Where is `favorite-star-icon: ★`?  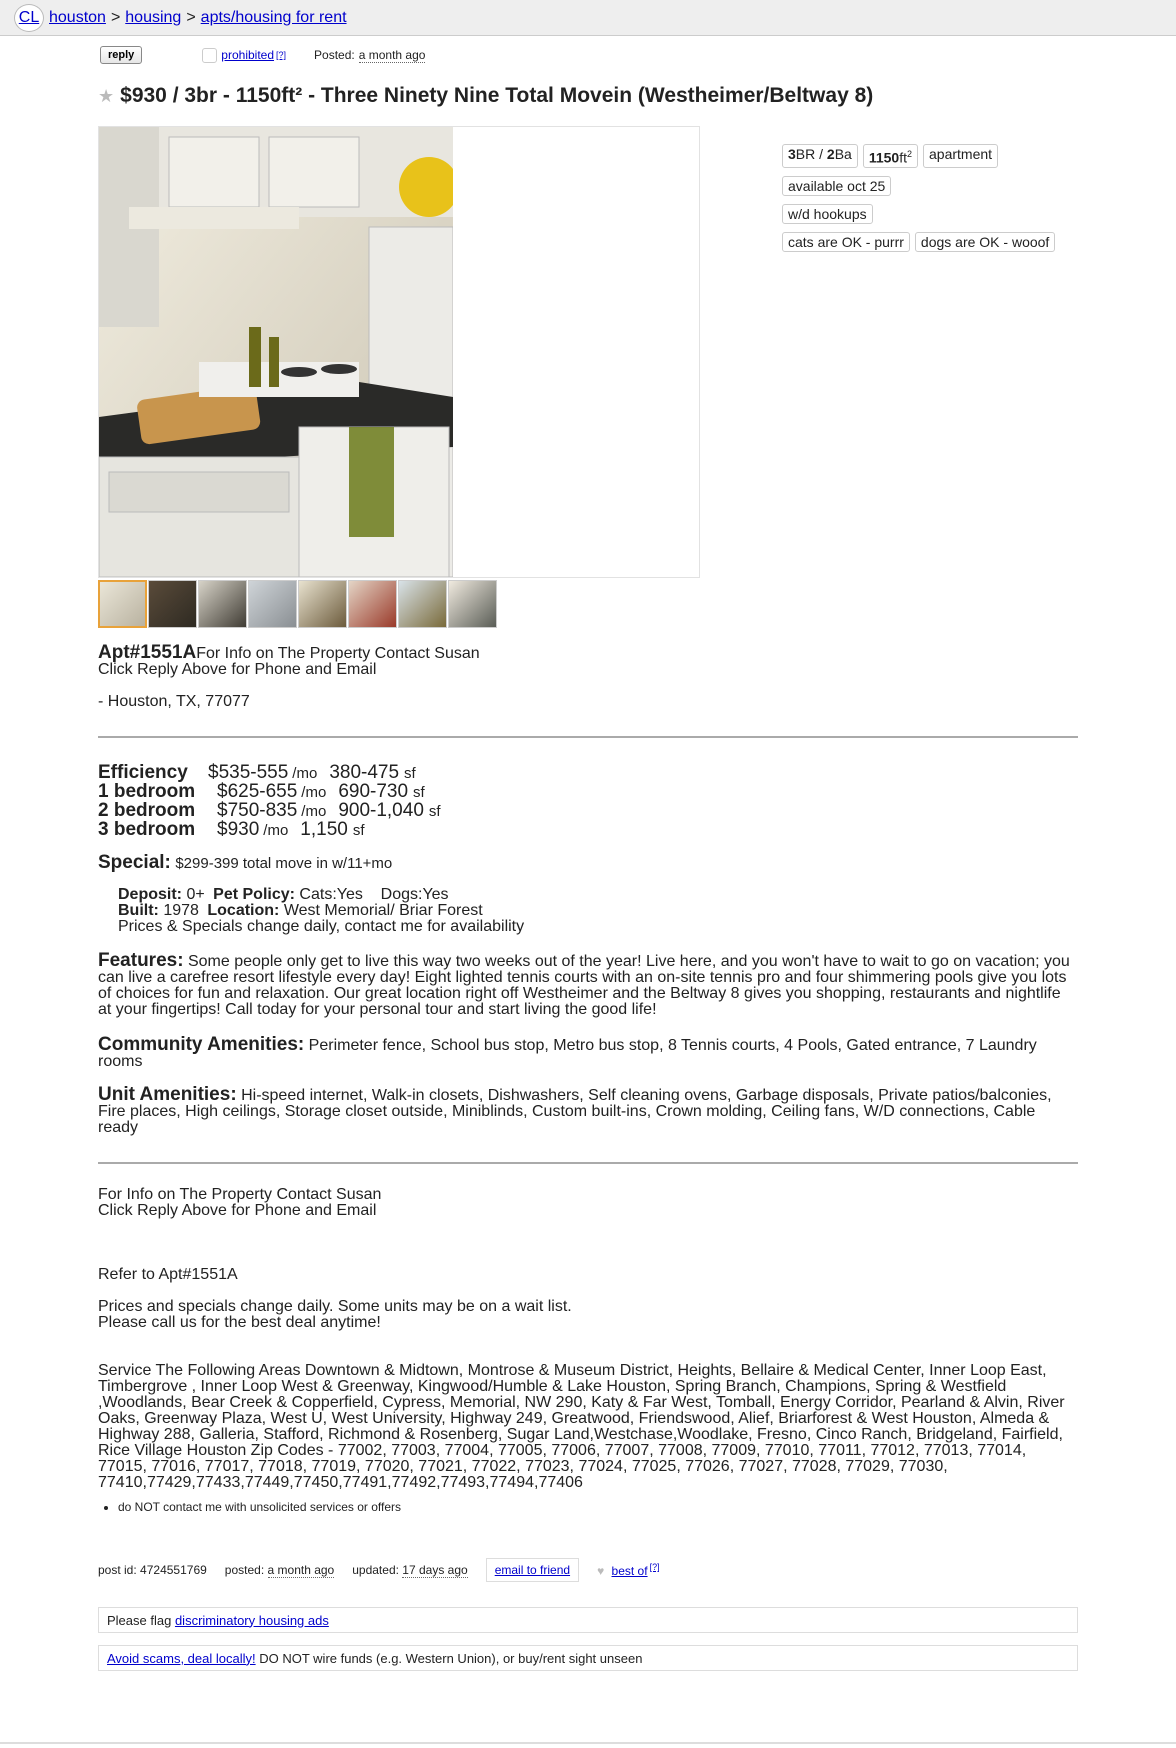
favorite-star-icon: ★ is located at coordinates (106, 96).